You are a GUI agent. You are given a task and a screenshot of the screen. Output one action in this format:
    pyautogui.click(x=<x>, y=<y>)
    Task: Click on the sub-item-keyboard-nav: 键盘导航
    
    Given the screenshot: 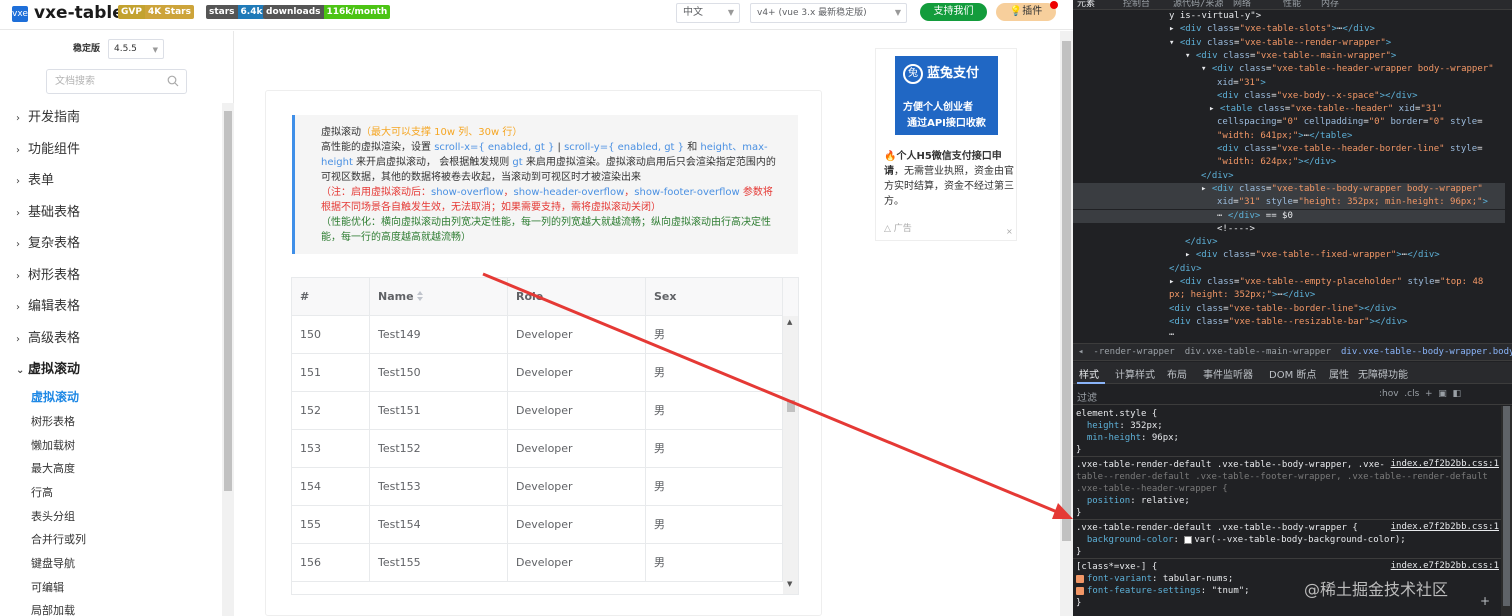 What is the action you would take?
    pyautogui.click(x=53, y=564)
    